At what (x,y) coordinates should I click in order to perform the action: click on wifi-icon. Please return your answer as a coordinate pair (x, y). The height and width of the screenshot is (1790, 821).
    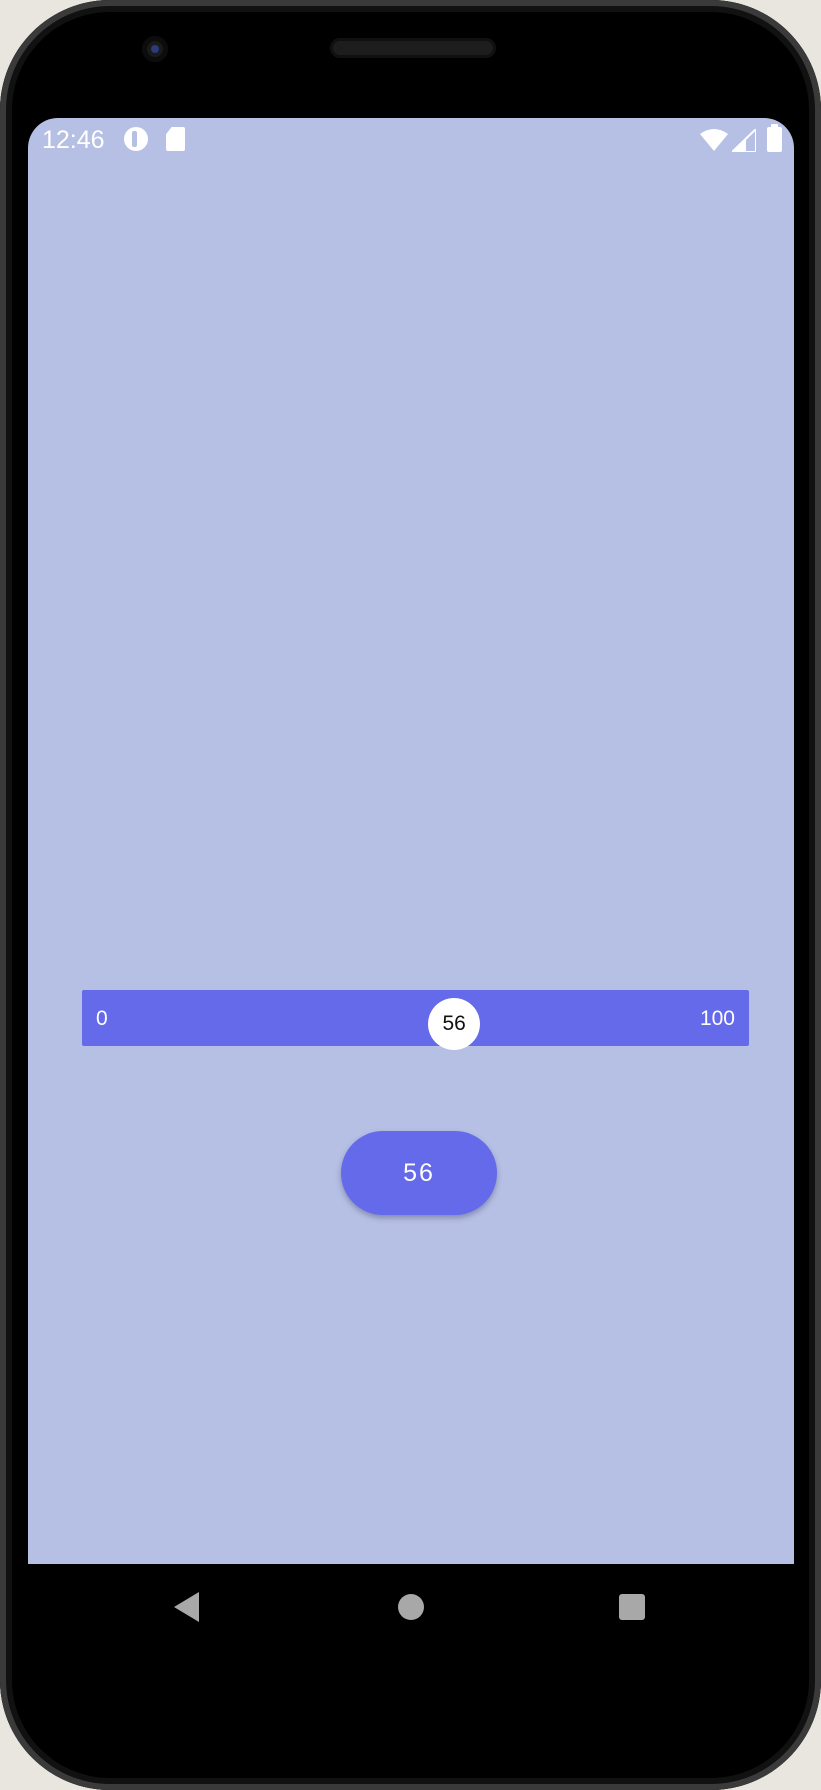
    Looking at the image, I should click on (714, 140).